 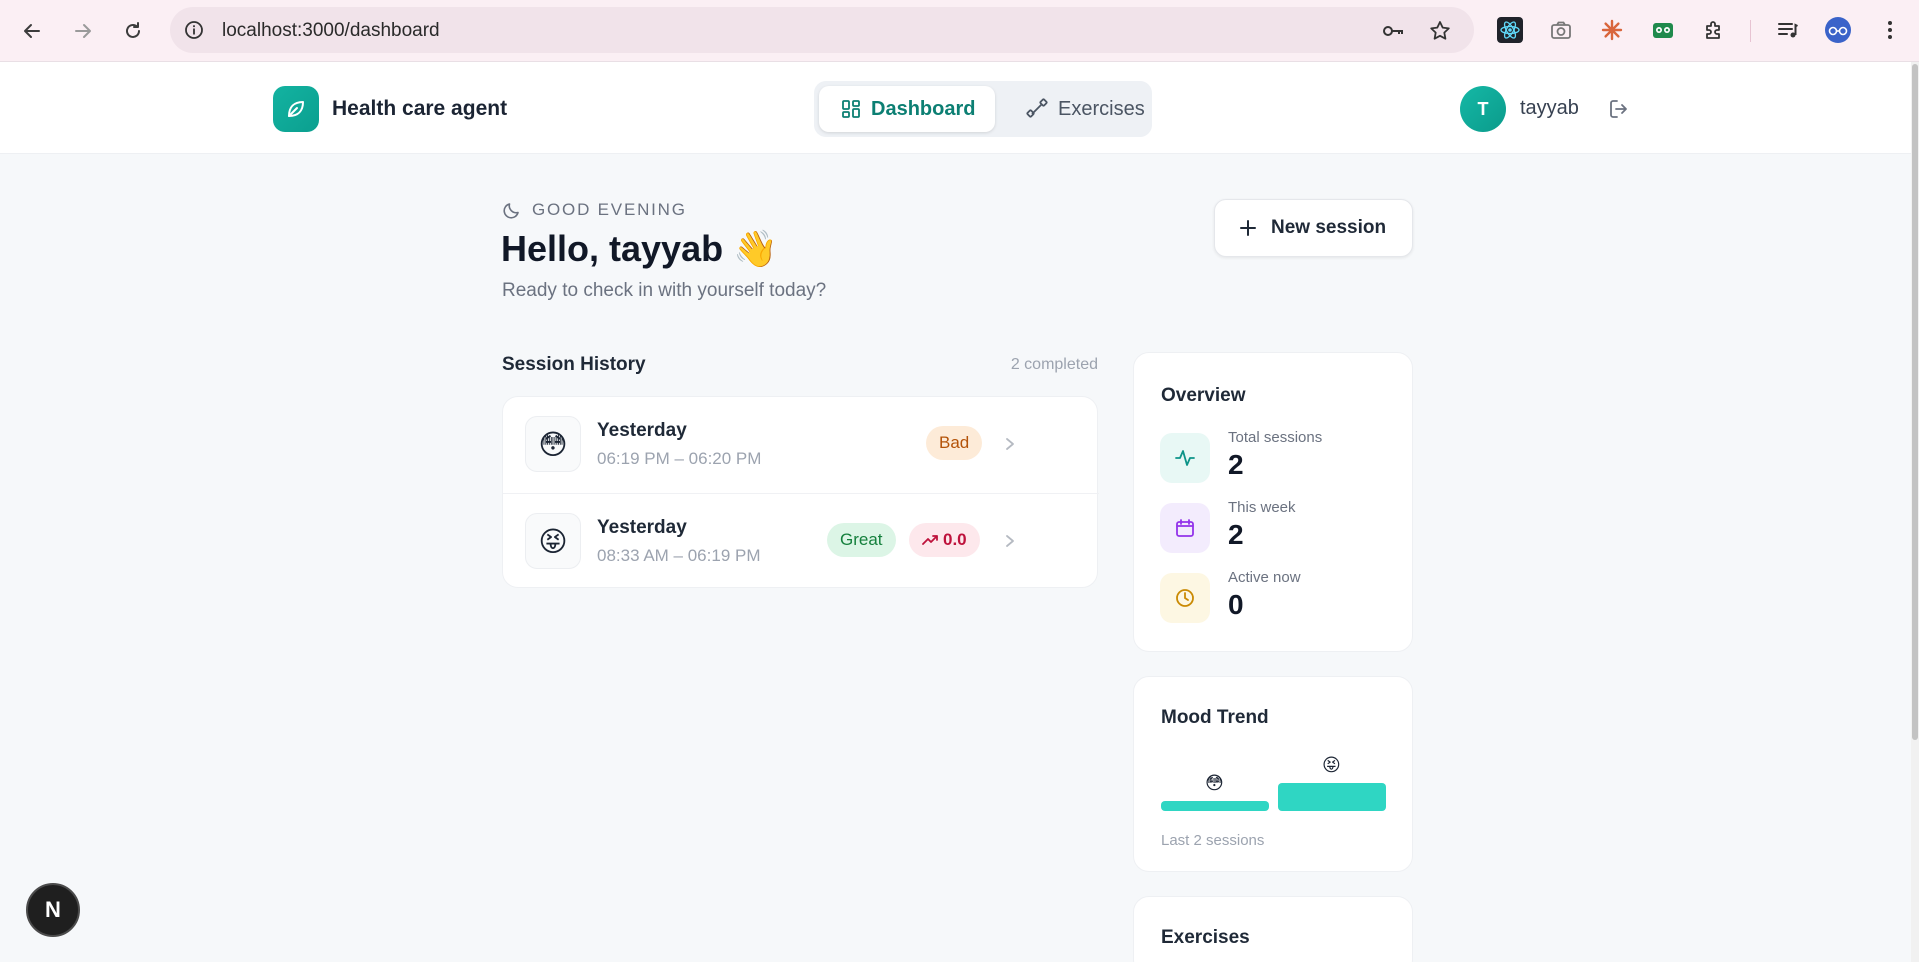 I want to click on activity-icon, so click(x=1185, y=458).